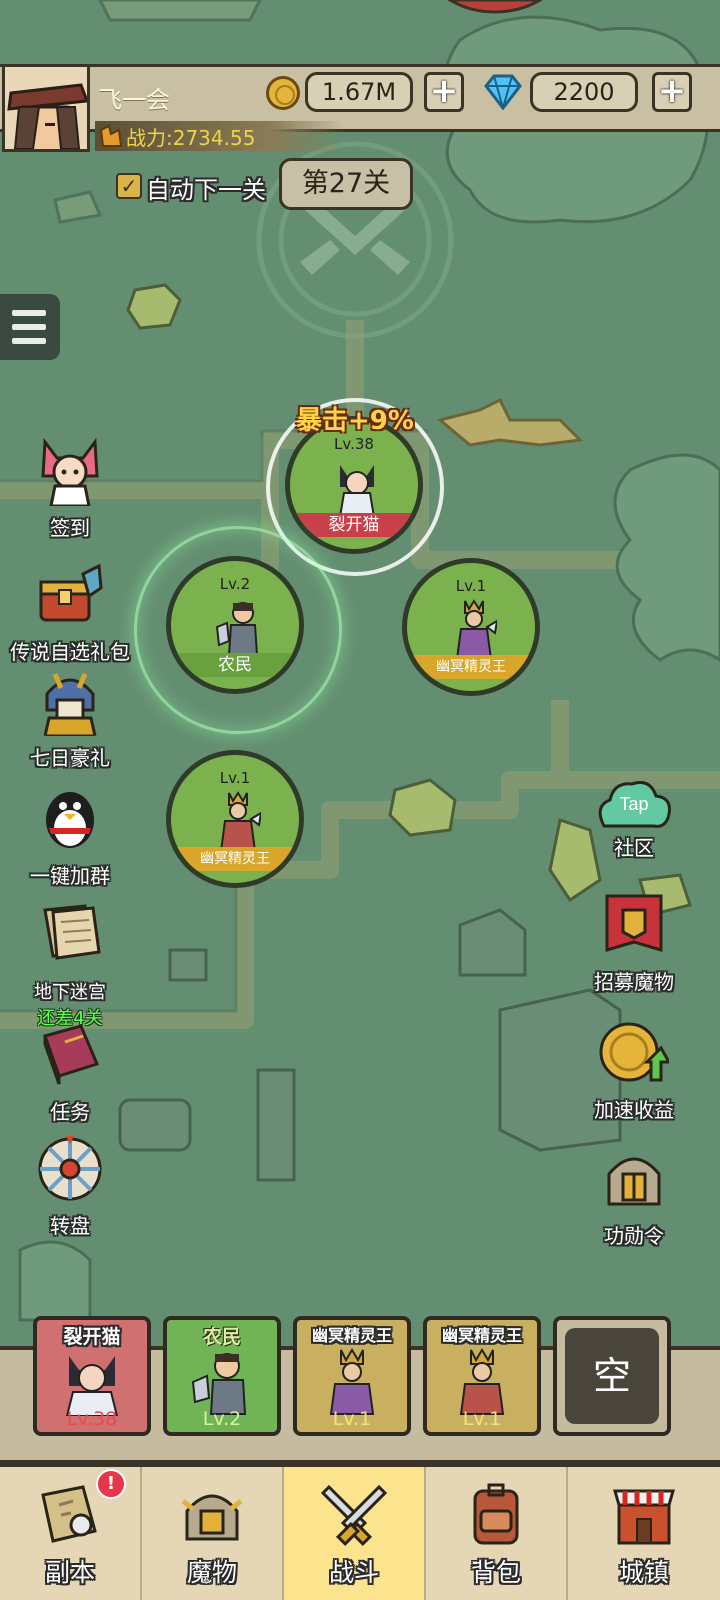 This screenshot has height=1600, width=720. I want to click on dungeon-label: 地下迷宫, so click(70, 992).